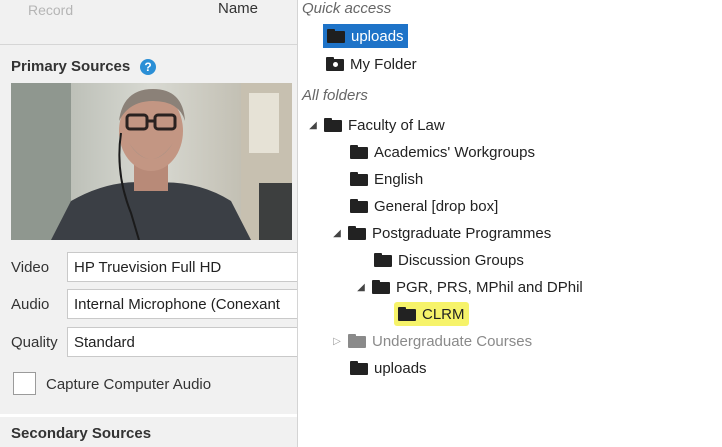 The image size is (722, 447). I want to click on tree-item-postgraduate-programmes: ◢ Postgraduate Programmes, so click(440, 233).